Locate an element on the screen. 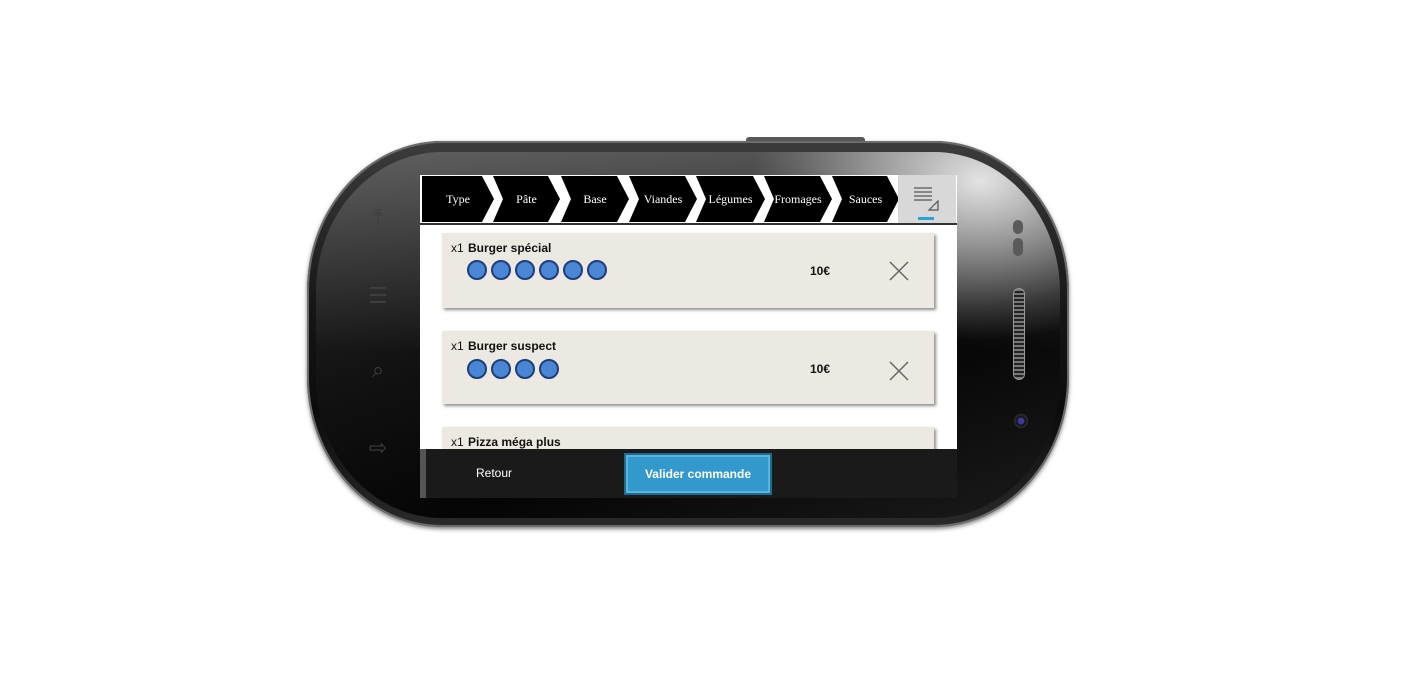 The height and width of the screenshot is (685, 1403). order-list: x1 Burger spécial 10€ x1 Burger suspect is located at coordinates (688, 337).